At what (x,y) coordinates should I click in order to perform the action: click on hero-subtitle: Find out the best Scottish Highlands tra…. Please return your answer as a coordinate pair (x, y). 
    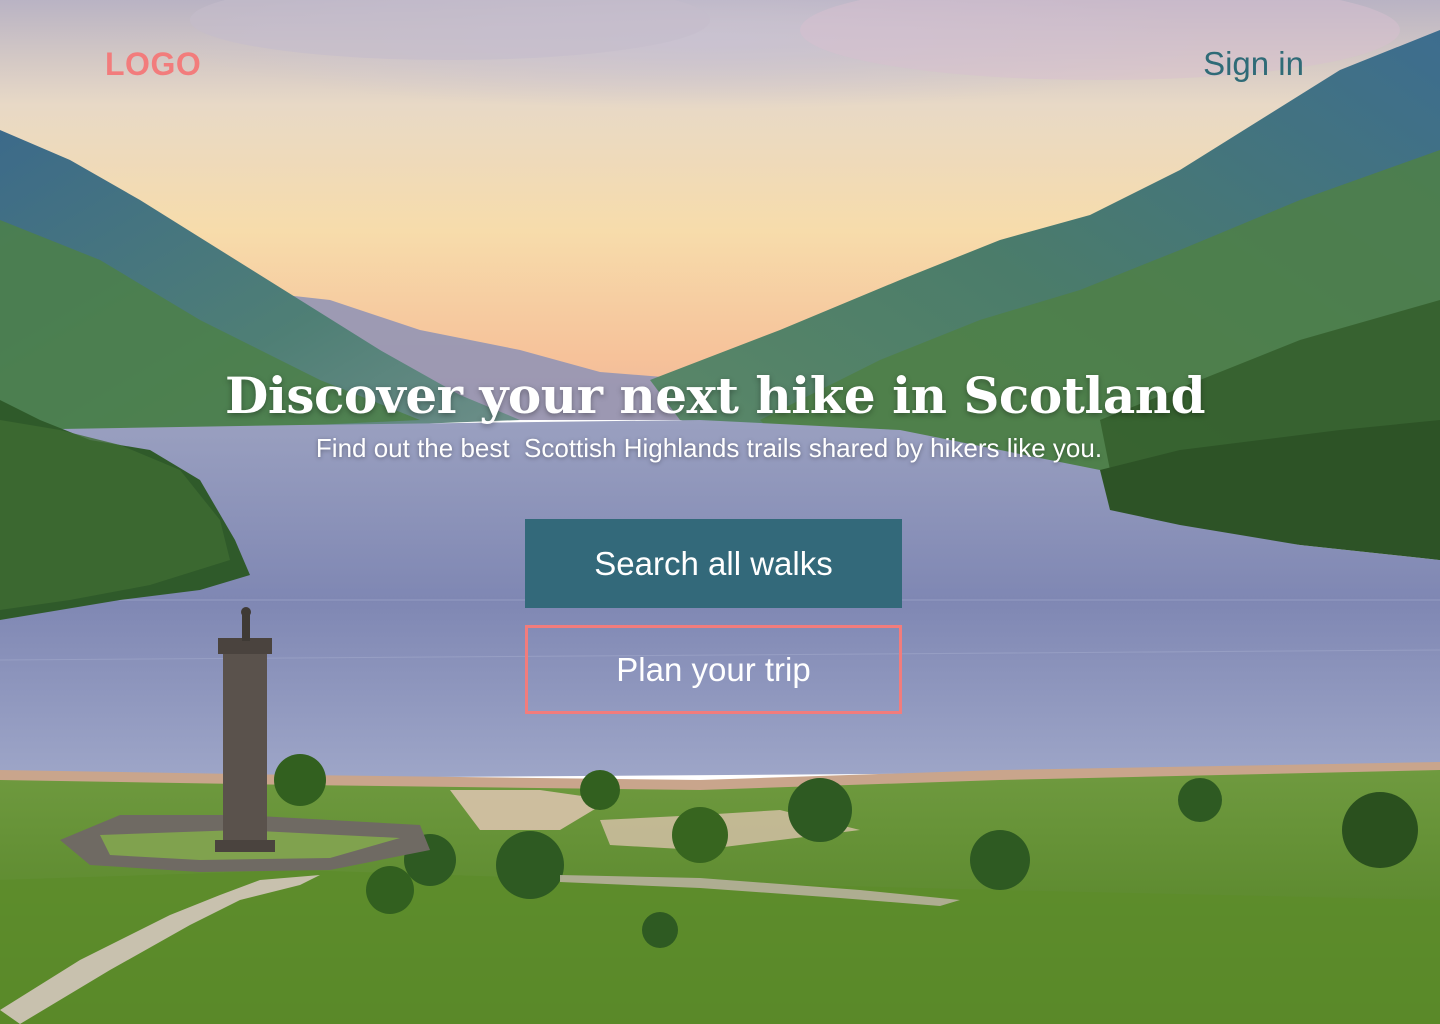
    Looking at the image, I should click on (709, 448).